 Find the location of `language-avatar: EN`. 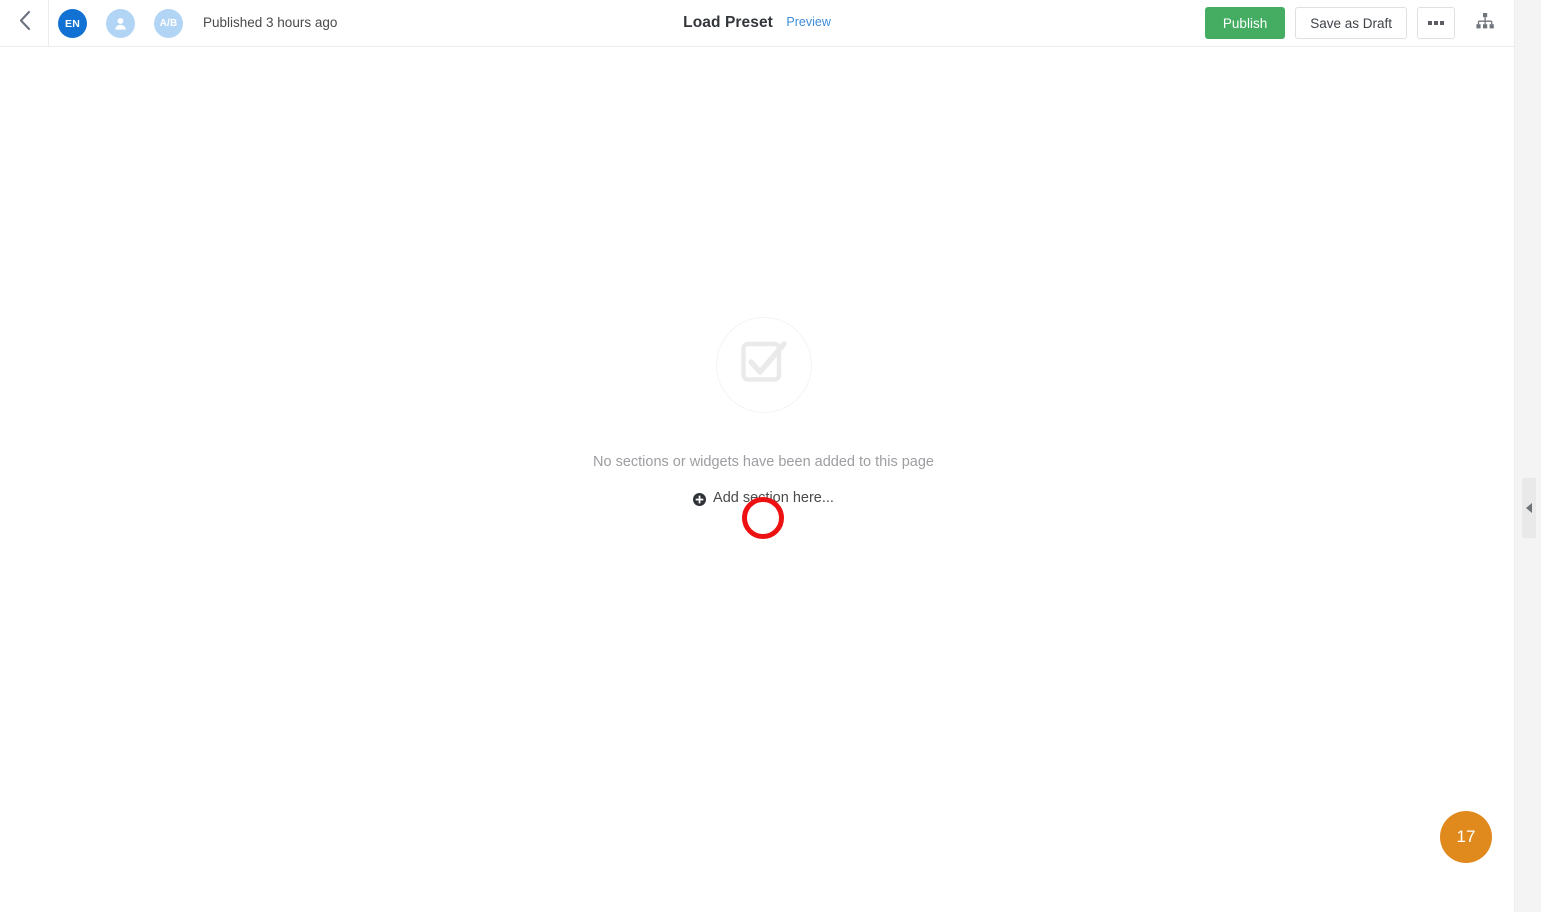

language-avatar: EN is located at coordinates (72, 23).